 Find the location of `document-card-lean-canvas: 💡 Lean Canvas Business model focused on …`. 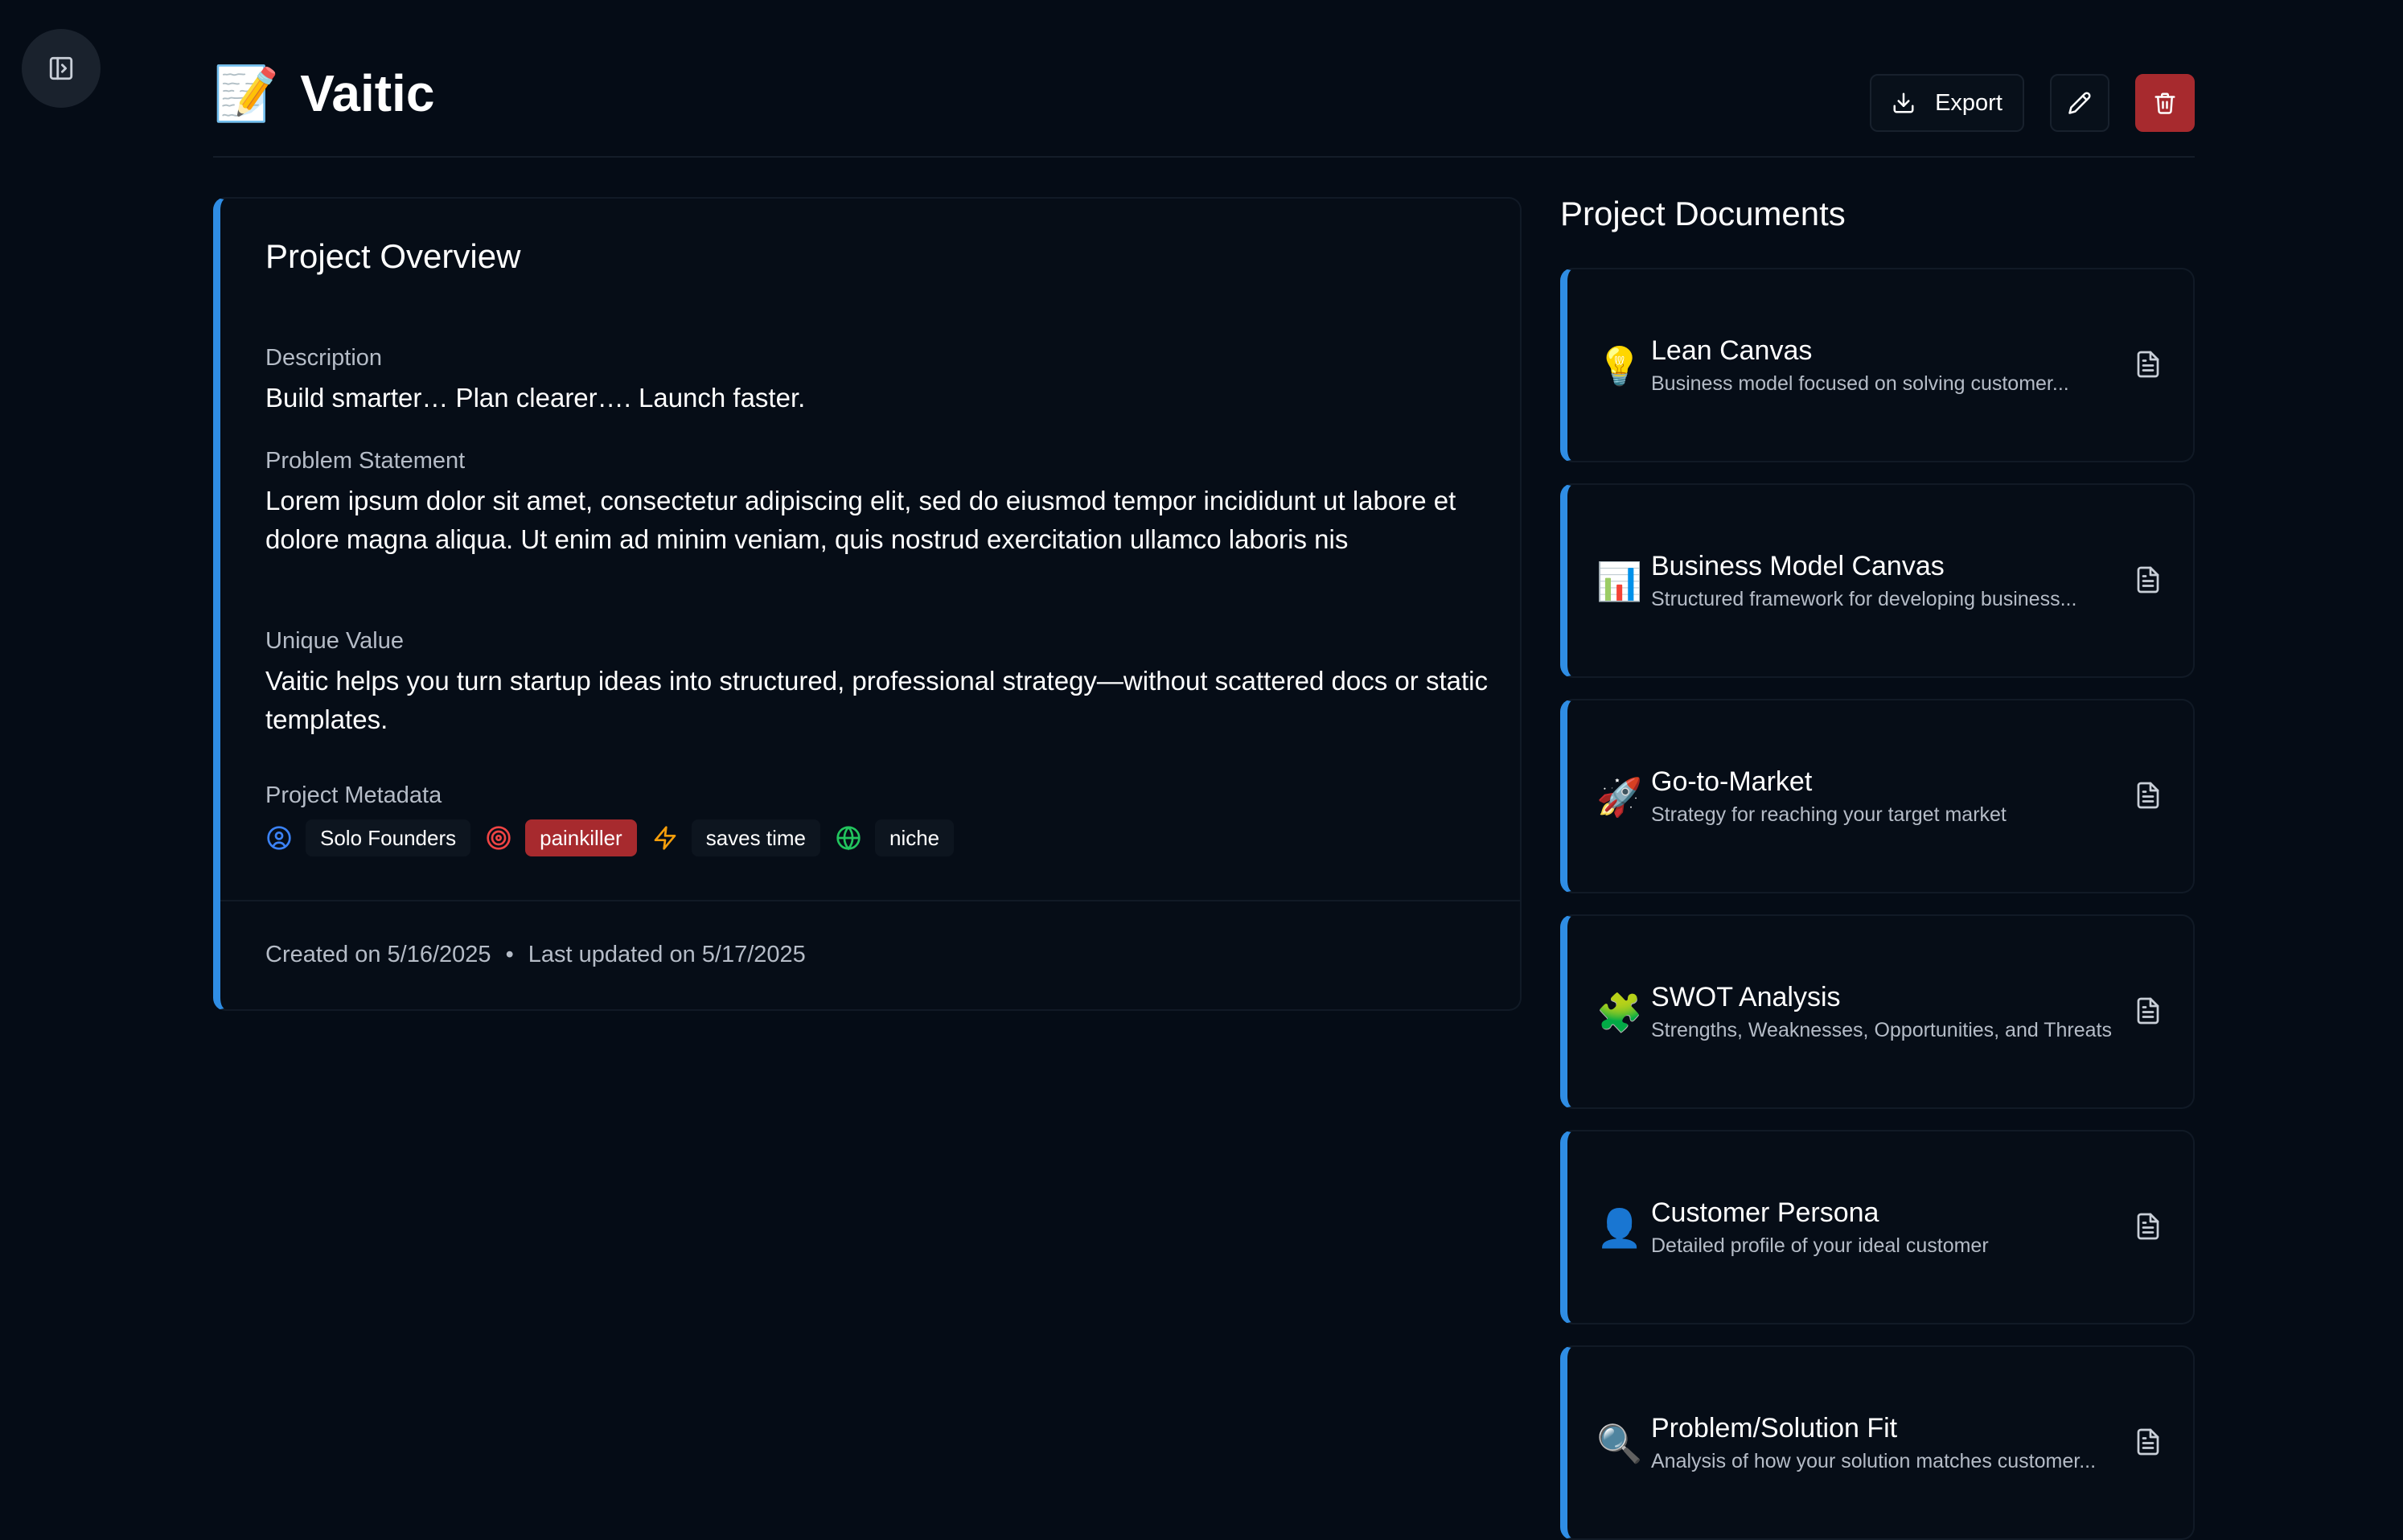

document-card-lean-canvas: 💡 Lean Canvas Business model focused on … is located at coordinates (1877, 365).